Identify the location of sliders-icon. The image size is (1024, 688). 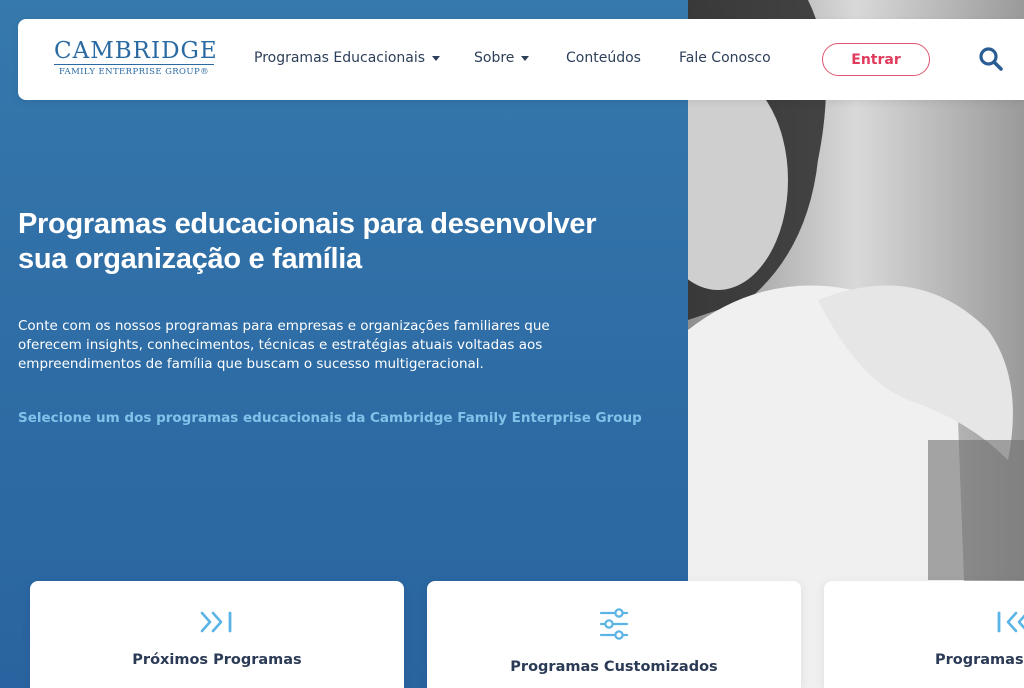
(614, 624).